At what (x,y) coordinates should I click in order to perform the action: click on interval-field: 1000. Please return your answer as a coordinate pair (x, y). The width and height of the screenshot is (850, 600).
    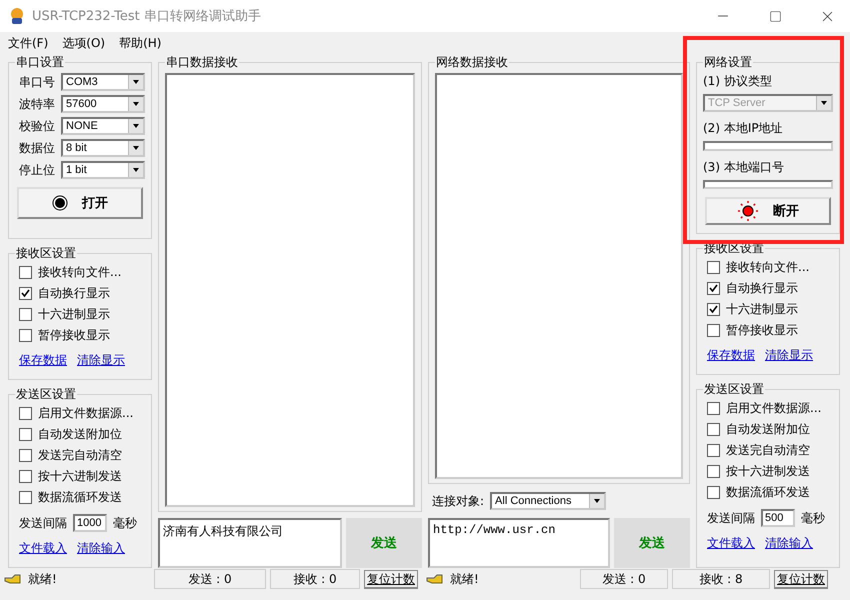
    Looking at the image, I should click on (90, 523).